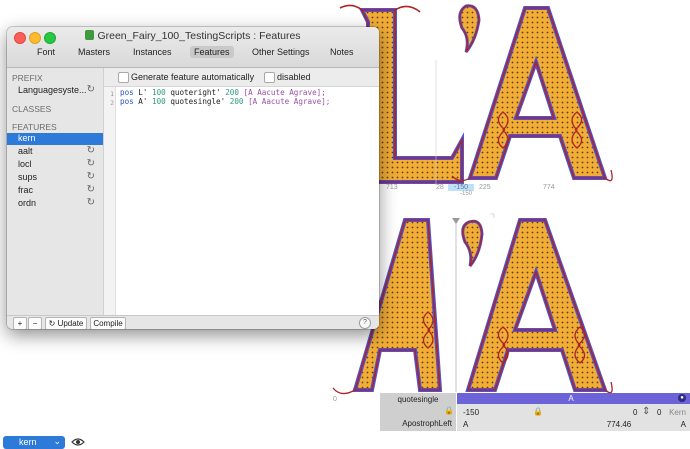 The width and height of the screenshot is (690, 449). Describe the element at coordinates (55, 164) in the screenshot. I see `sidebar-item-locl: locl ↻` at that location.